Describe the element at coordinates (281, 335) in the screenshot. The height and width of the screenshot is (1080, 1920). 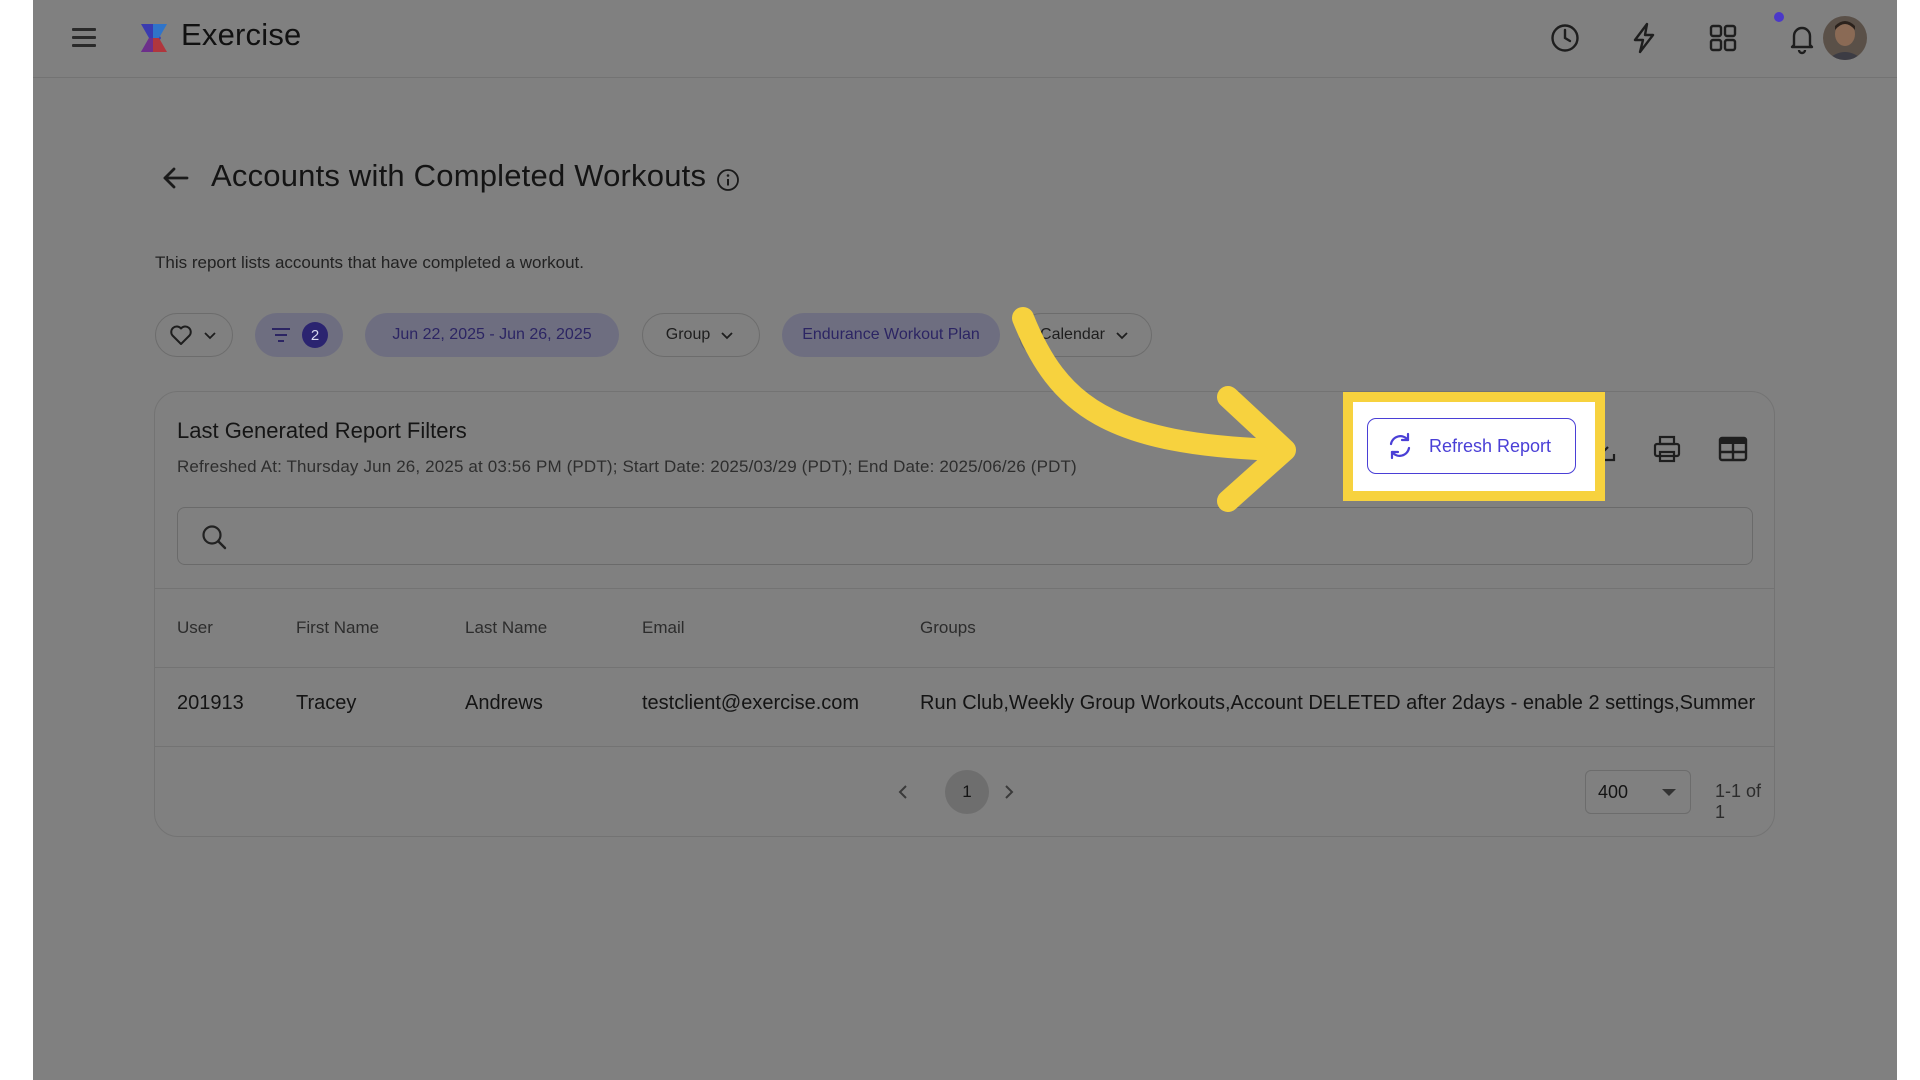
I see `filter-icon` at that location.